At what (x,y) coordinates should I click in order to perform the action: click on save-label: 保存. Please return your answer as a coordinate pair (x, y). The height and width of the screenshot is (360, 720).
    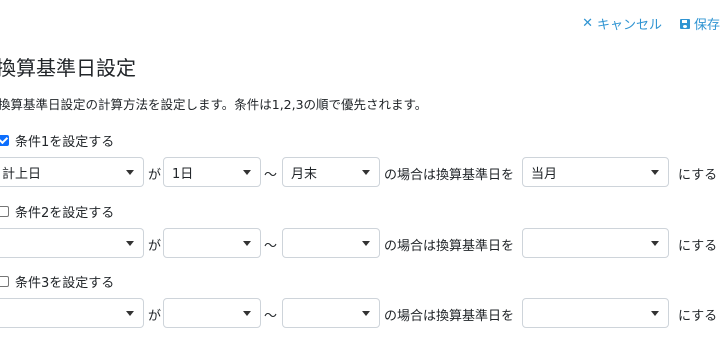
    Looking at the image, I should click on (706, 25).